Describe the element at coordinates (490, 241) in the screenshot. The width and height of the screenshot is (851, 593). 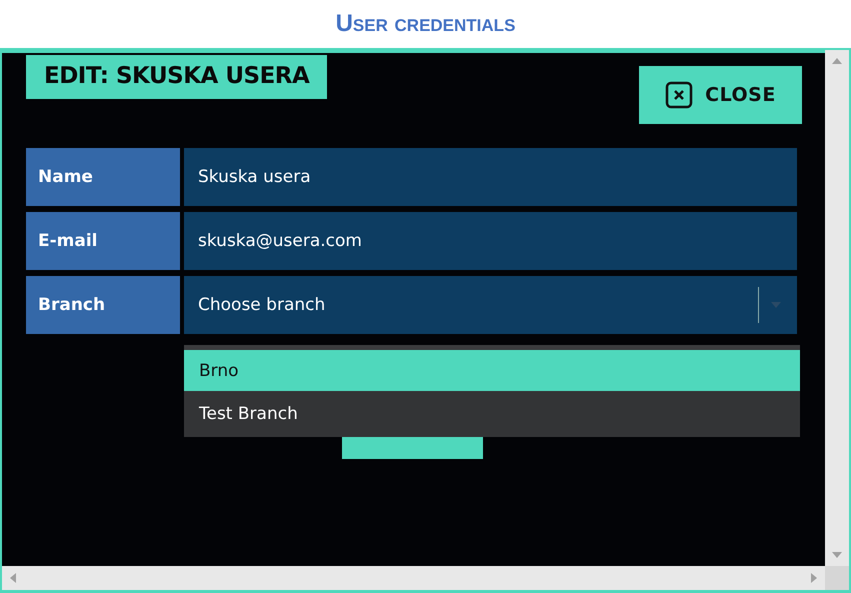
I see `input-field: skuska@usera.com` at that location.